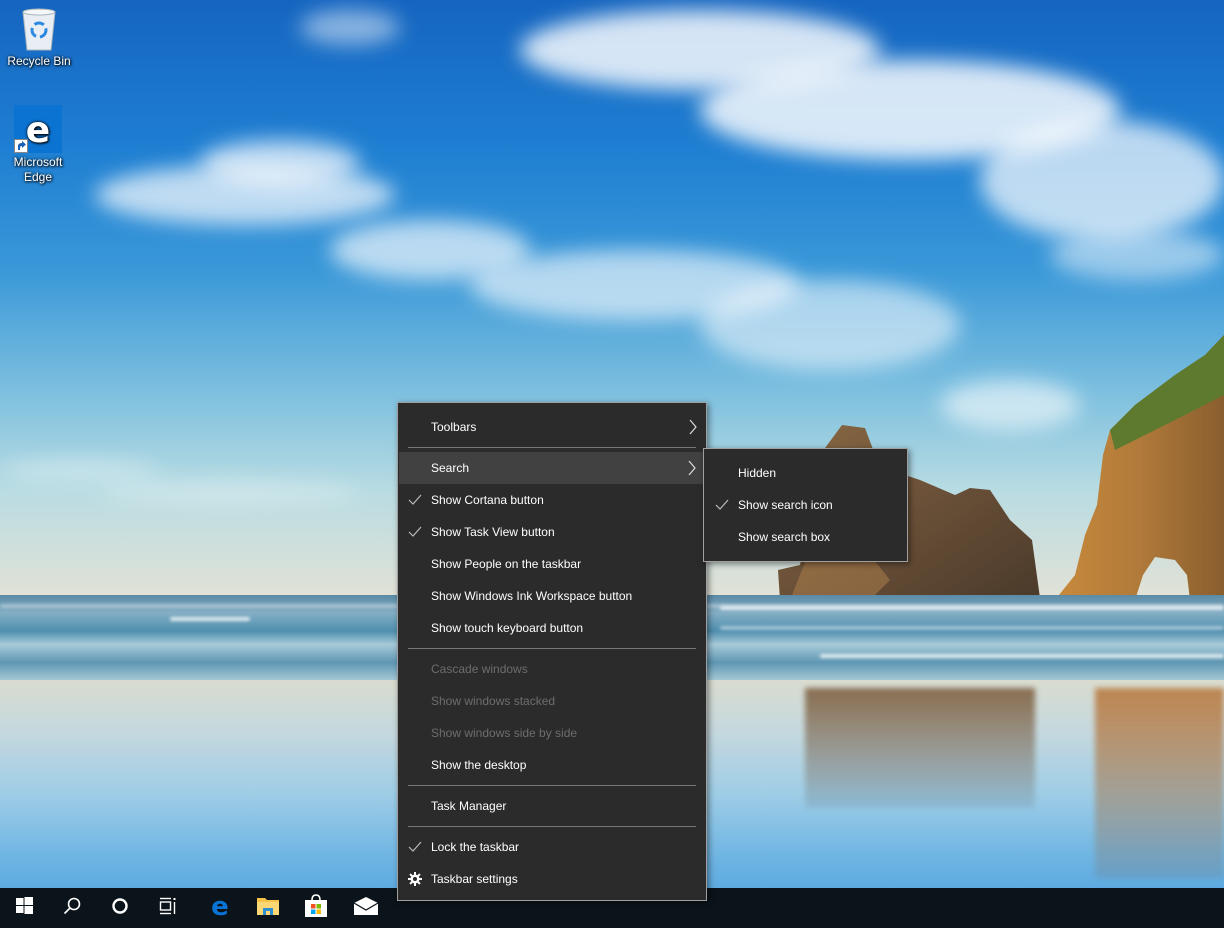 The image size is (1224, 928). I want to click on desktop-icon-microsoft-edge: e Microsoft Edge, so click(38, 145).